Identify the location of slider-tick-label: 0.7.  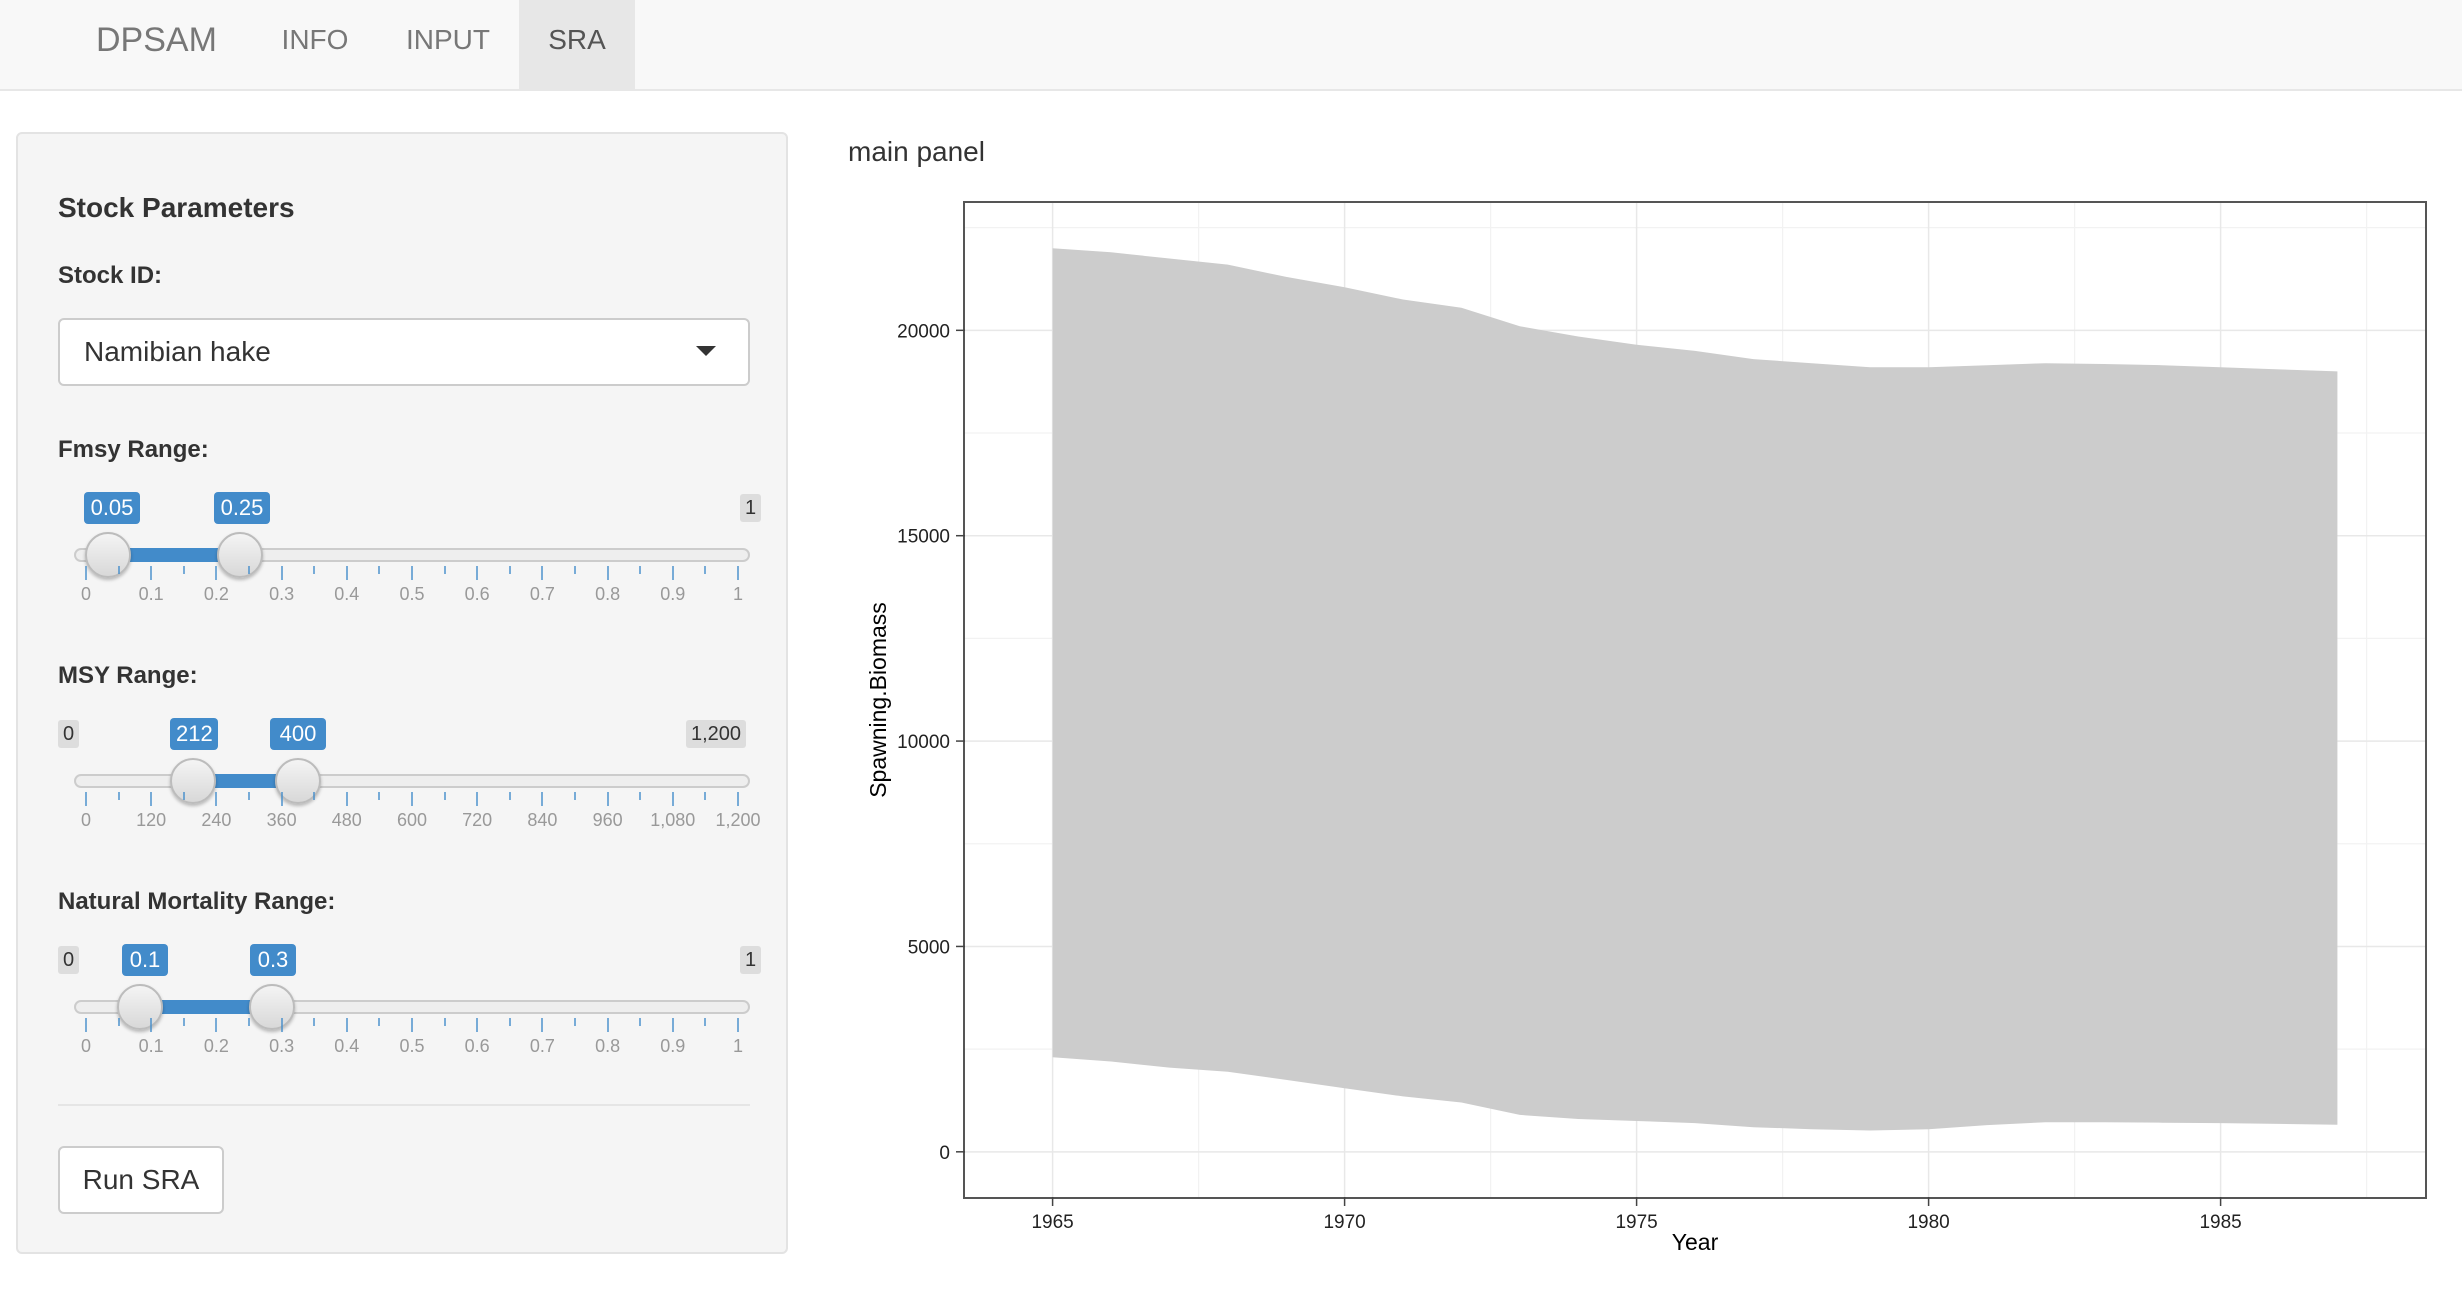
(542, 1046).